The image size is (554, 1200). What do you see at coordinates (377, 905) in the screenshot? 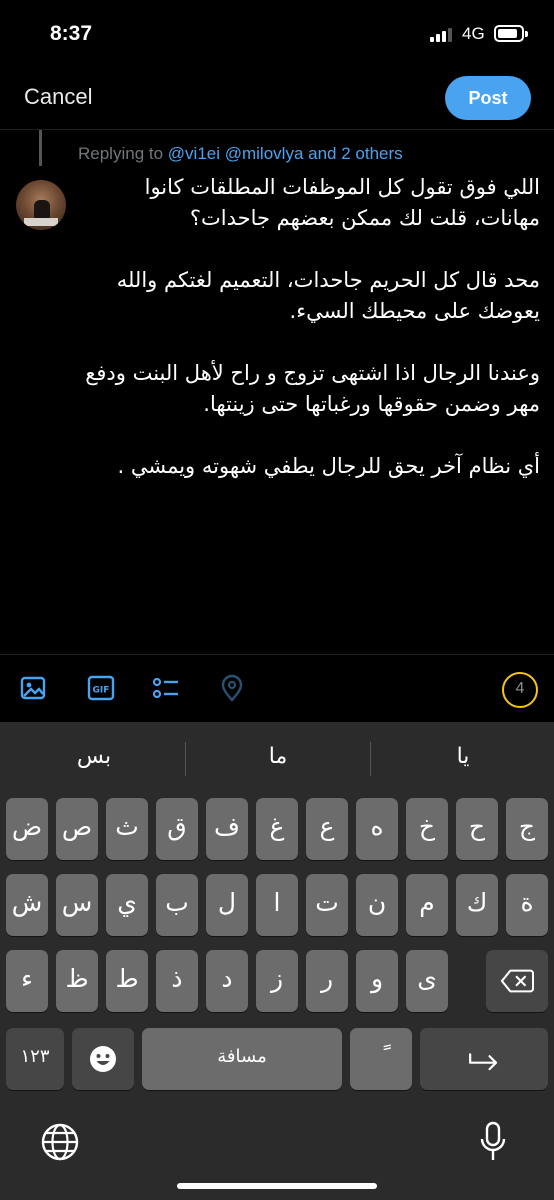
I see `key: ن` at bounding box center [377, 905].